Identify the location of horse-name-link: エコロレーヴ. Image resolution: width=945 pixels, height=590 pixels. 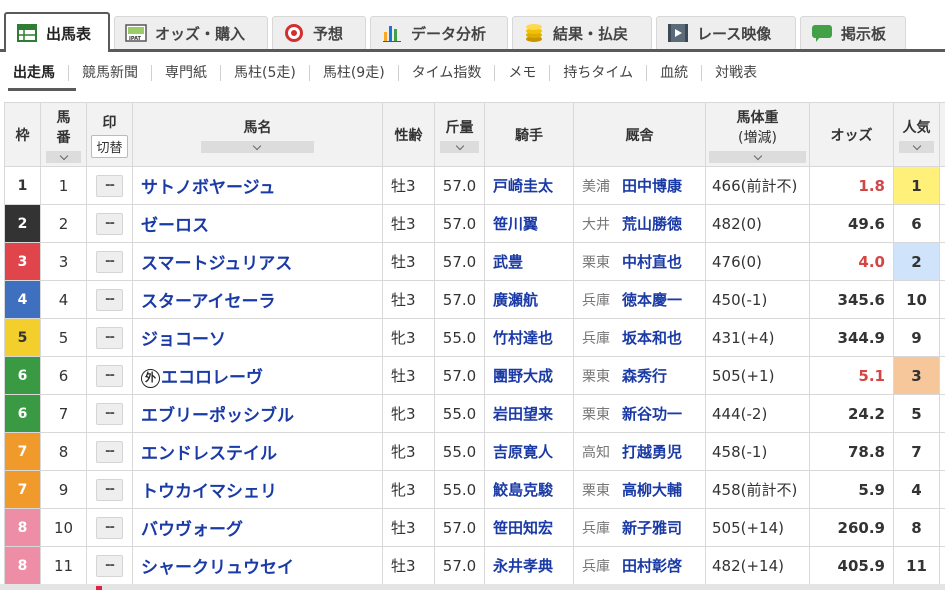
(212, 378).